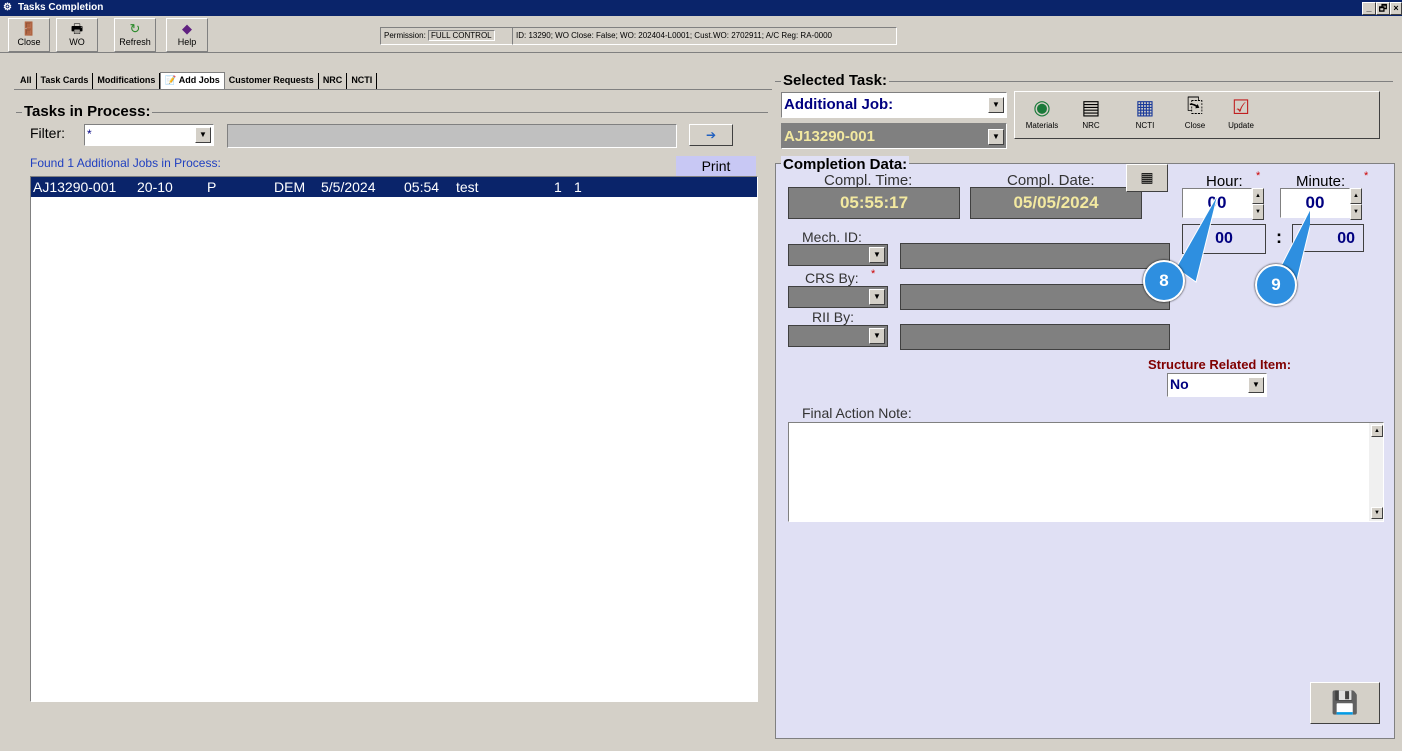  What do you see at coordinates (874, 203) in the screenshot?
I see `compl-time-value: 05:55:17` at bounding box center [874, 203].